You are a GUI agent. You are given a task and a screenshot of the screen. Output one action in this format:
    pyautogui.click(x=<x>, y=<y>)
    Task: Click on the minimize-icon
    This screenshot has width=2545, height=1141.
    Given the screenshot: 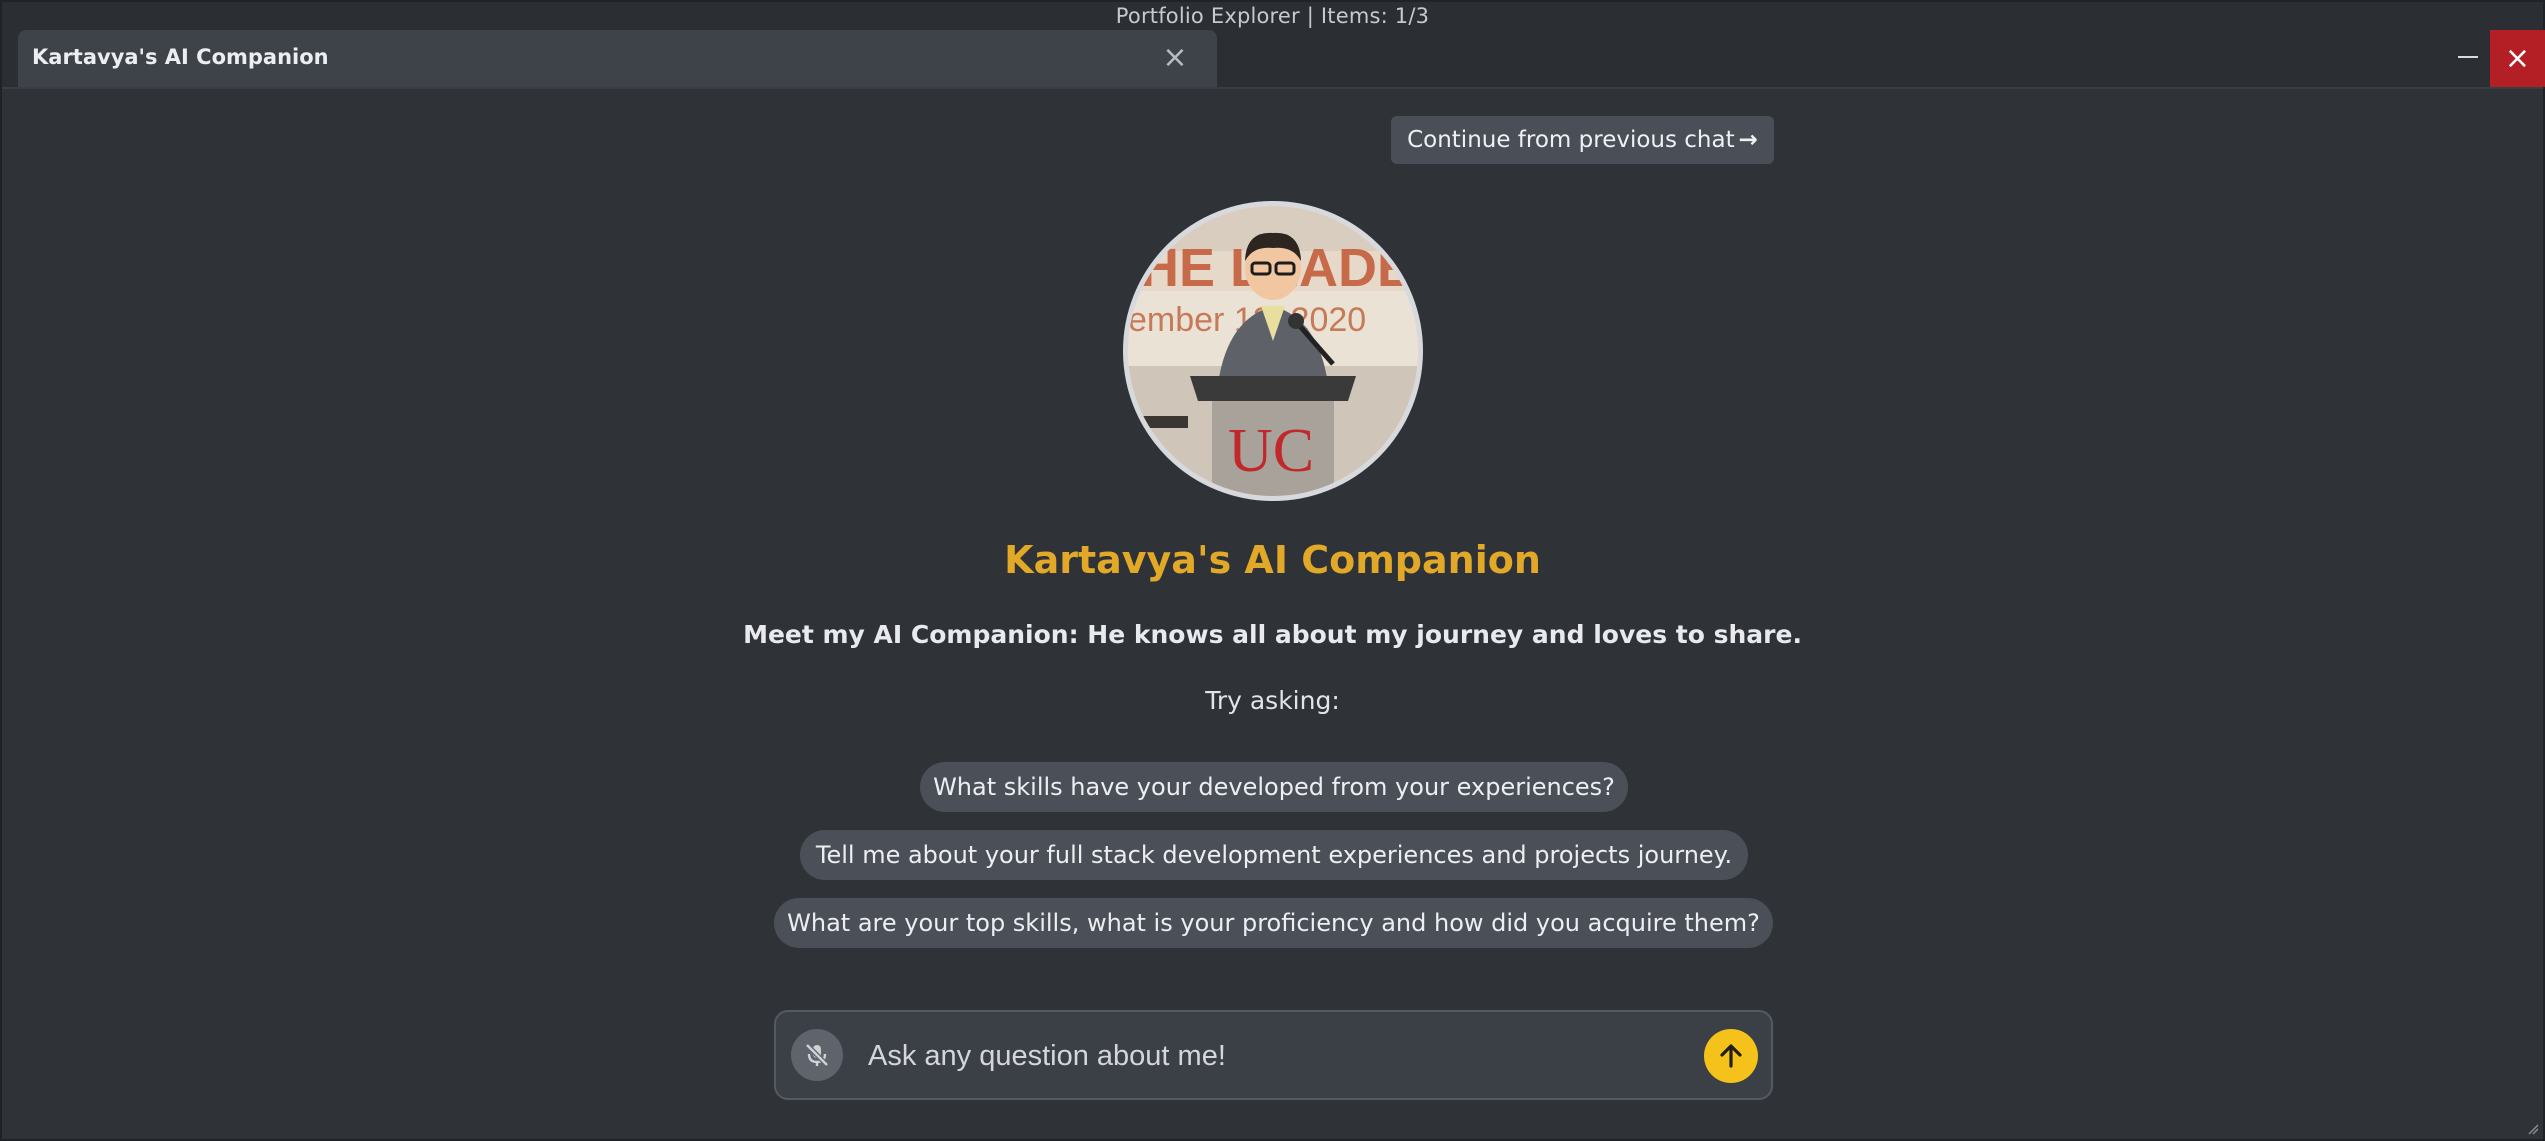 What is the action you would take?
    pyautogui.click(x=2468, y=57)
    